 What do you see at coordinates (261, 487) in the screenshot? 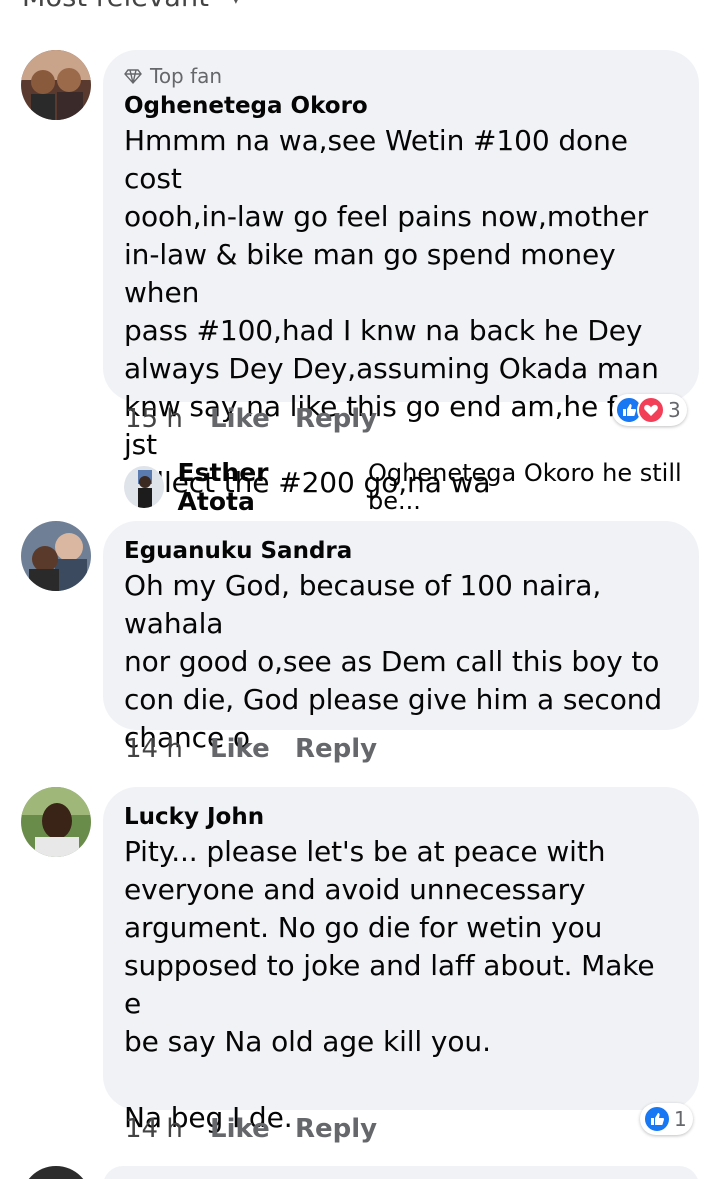
I see `reply-author: Esther Atota` at bounding box center [261, 487].